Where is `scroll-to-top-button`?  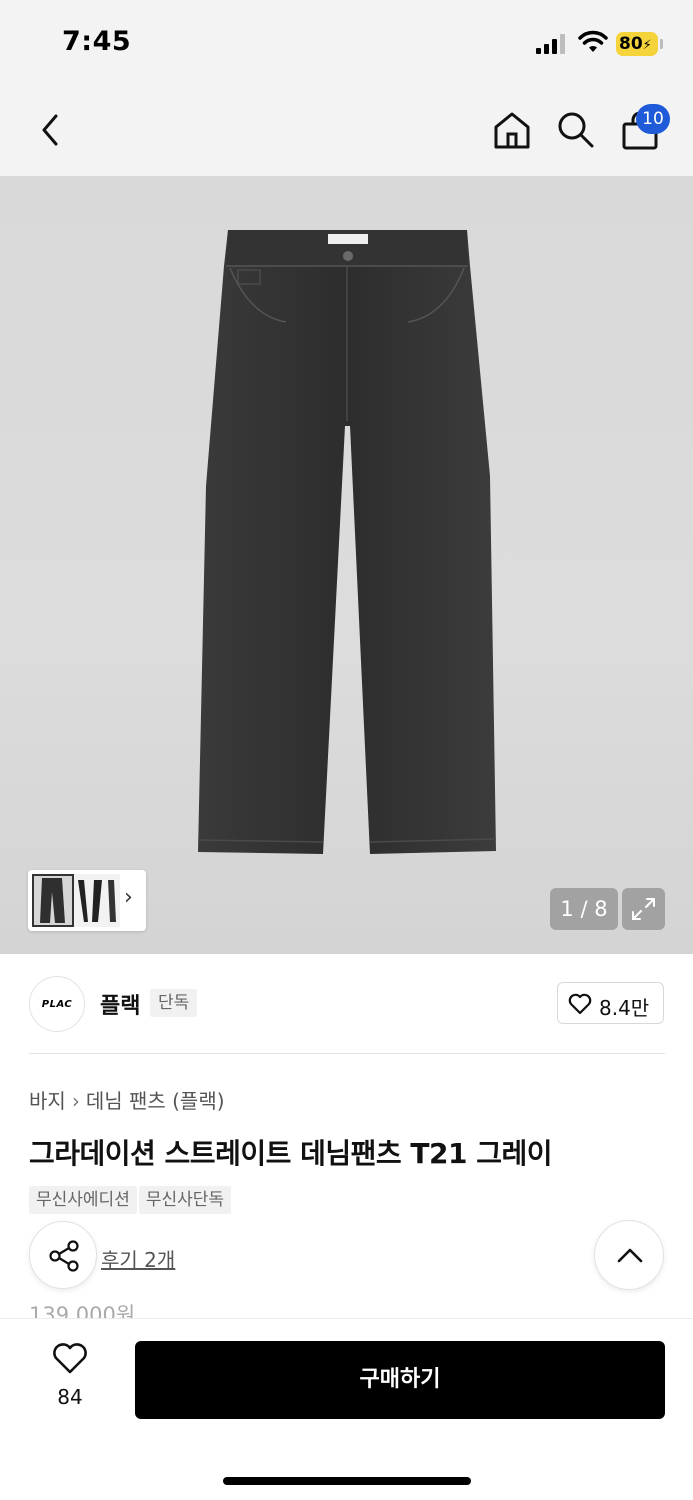 scroll-to-top-button is located at coordinates (629, 1255).